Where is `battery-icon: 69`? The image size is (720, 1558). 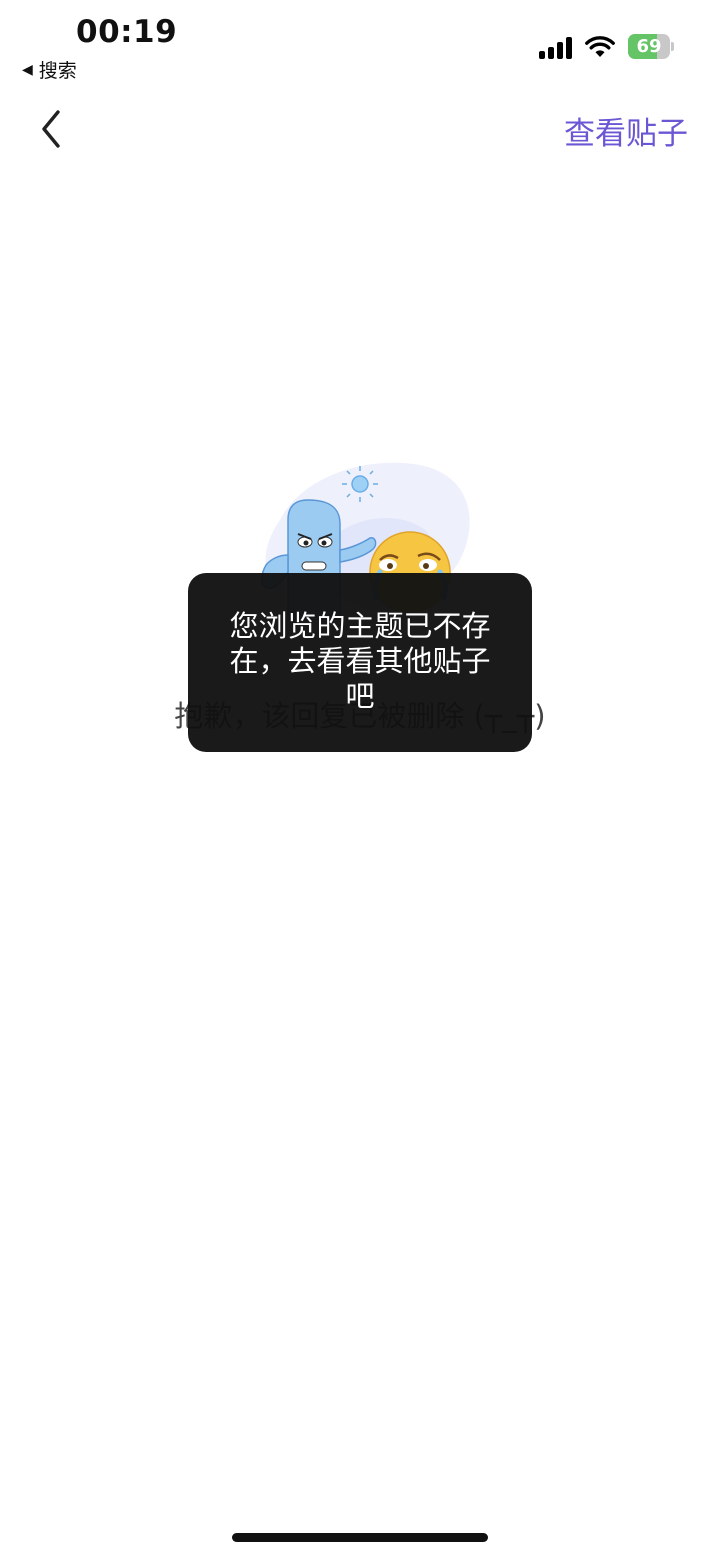 battery-icon: 69 is located at coordinates (651, 46).